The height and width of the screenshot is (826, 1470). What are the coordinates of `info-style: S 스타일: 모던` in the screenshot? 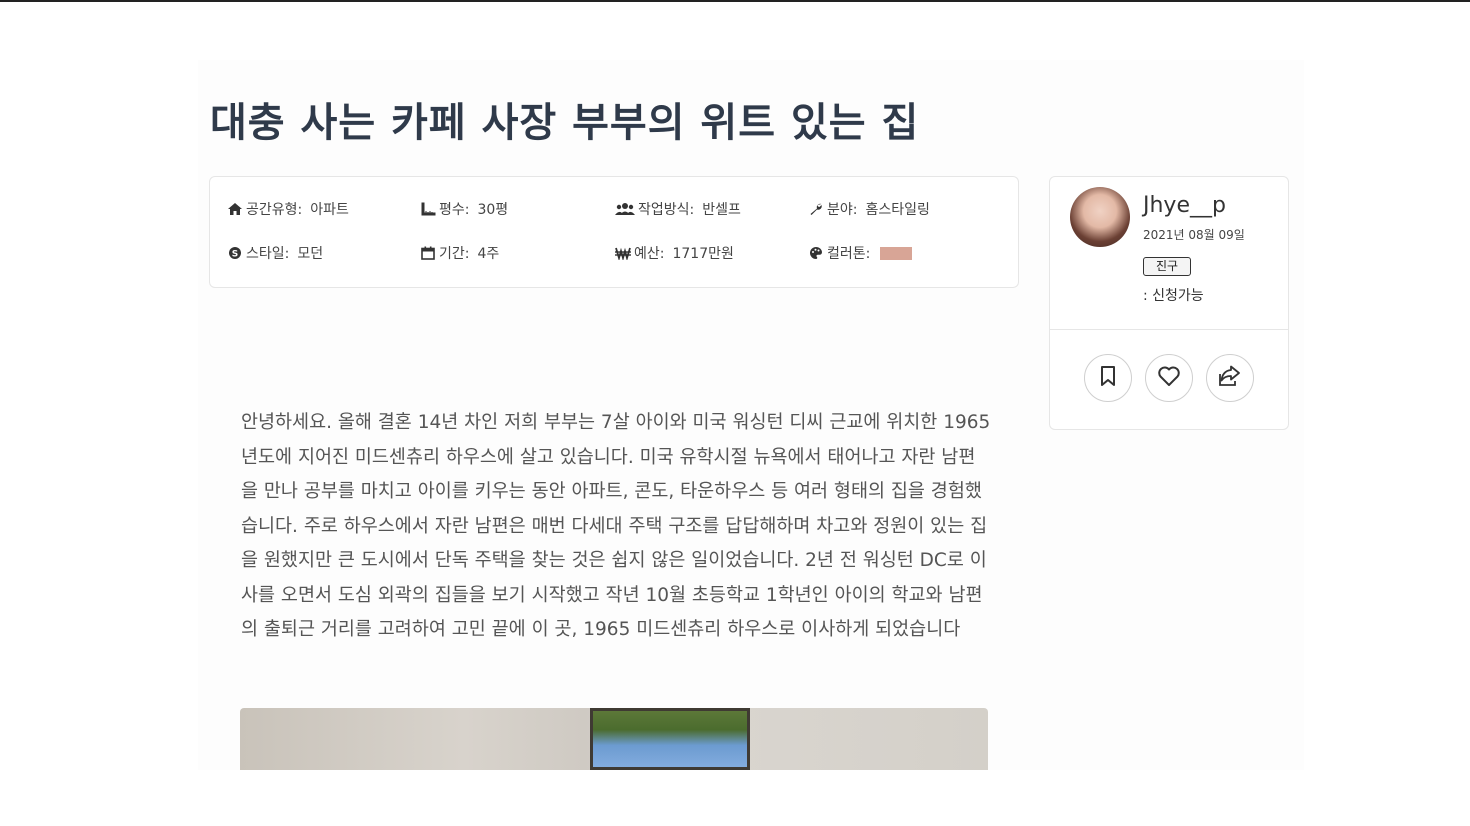 It's located at (275, 253).